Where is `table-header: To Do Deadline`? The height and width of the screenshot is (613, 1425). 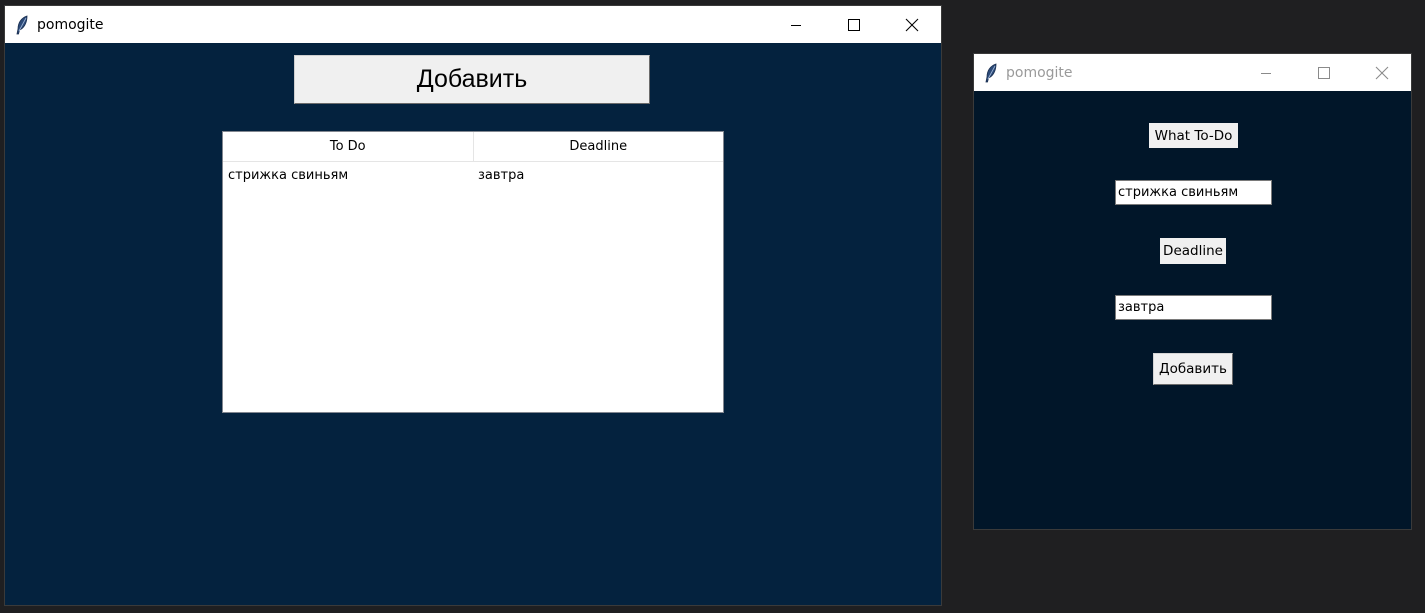
table-header: To Do Deadline is located at coordinates (473, 147).